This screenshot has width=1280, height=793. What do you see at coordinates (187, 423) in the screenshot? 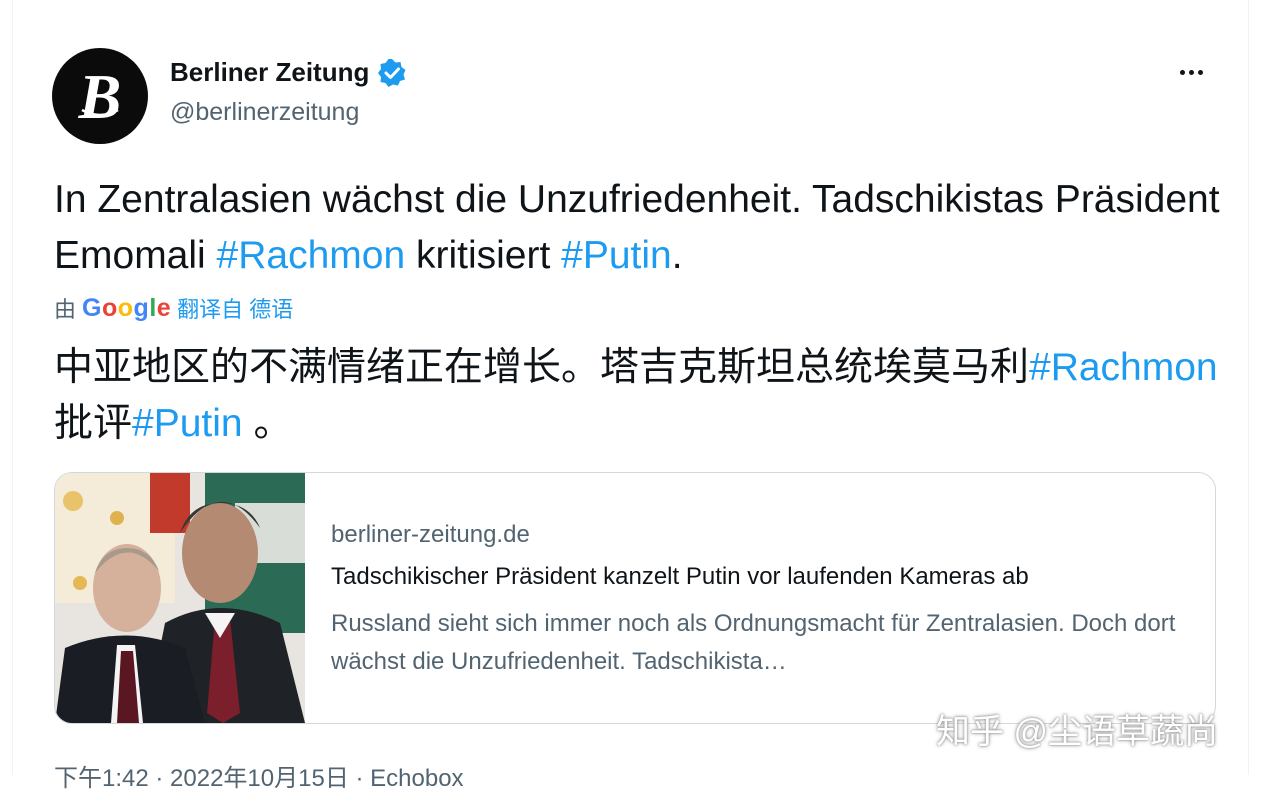
I see `hashtag-putin-translated: #Putin` at bounding box center [187, 423].